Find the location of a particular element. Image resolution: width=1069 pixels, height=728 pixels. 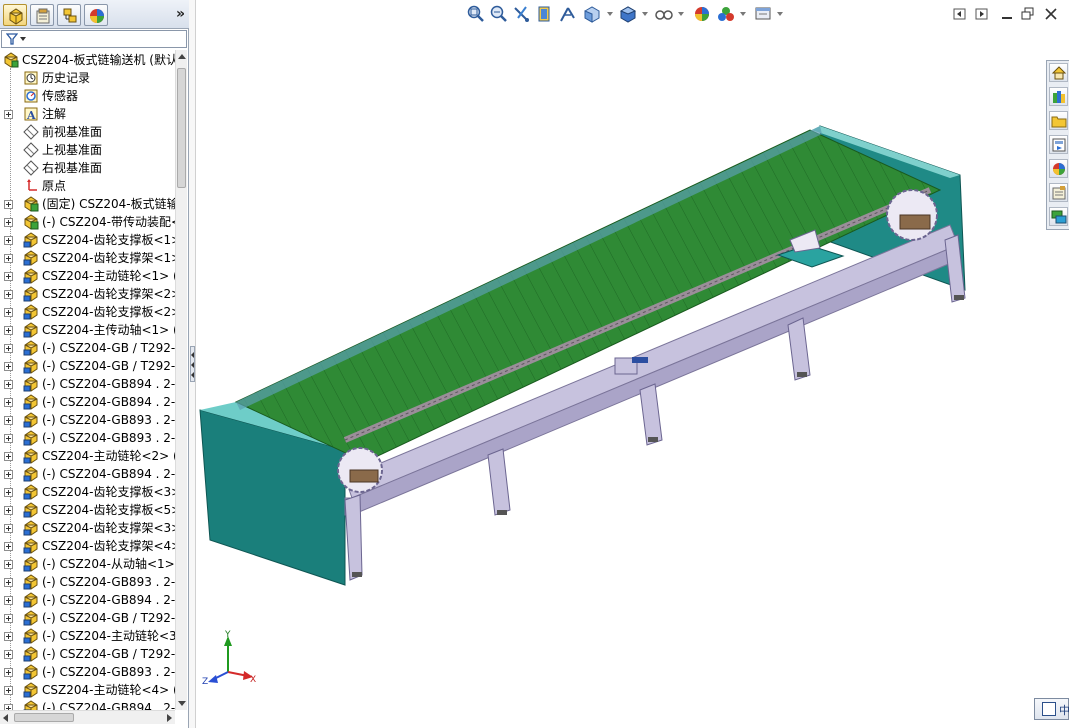

tree-item: CSZ204-主传动轴<1> ( is located at coordinates (87, 330).